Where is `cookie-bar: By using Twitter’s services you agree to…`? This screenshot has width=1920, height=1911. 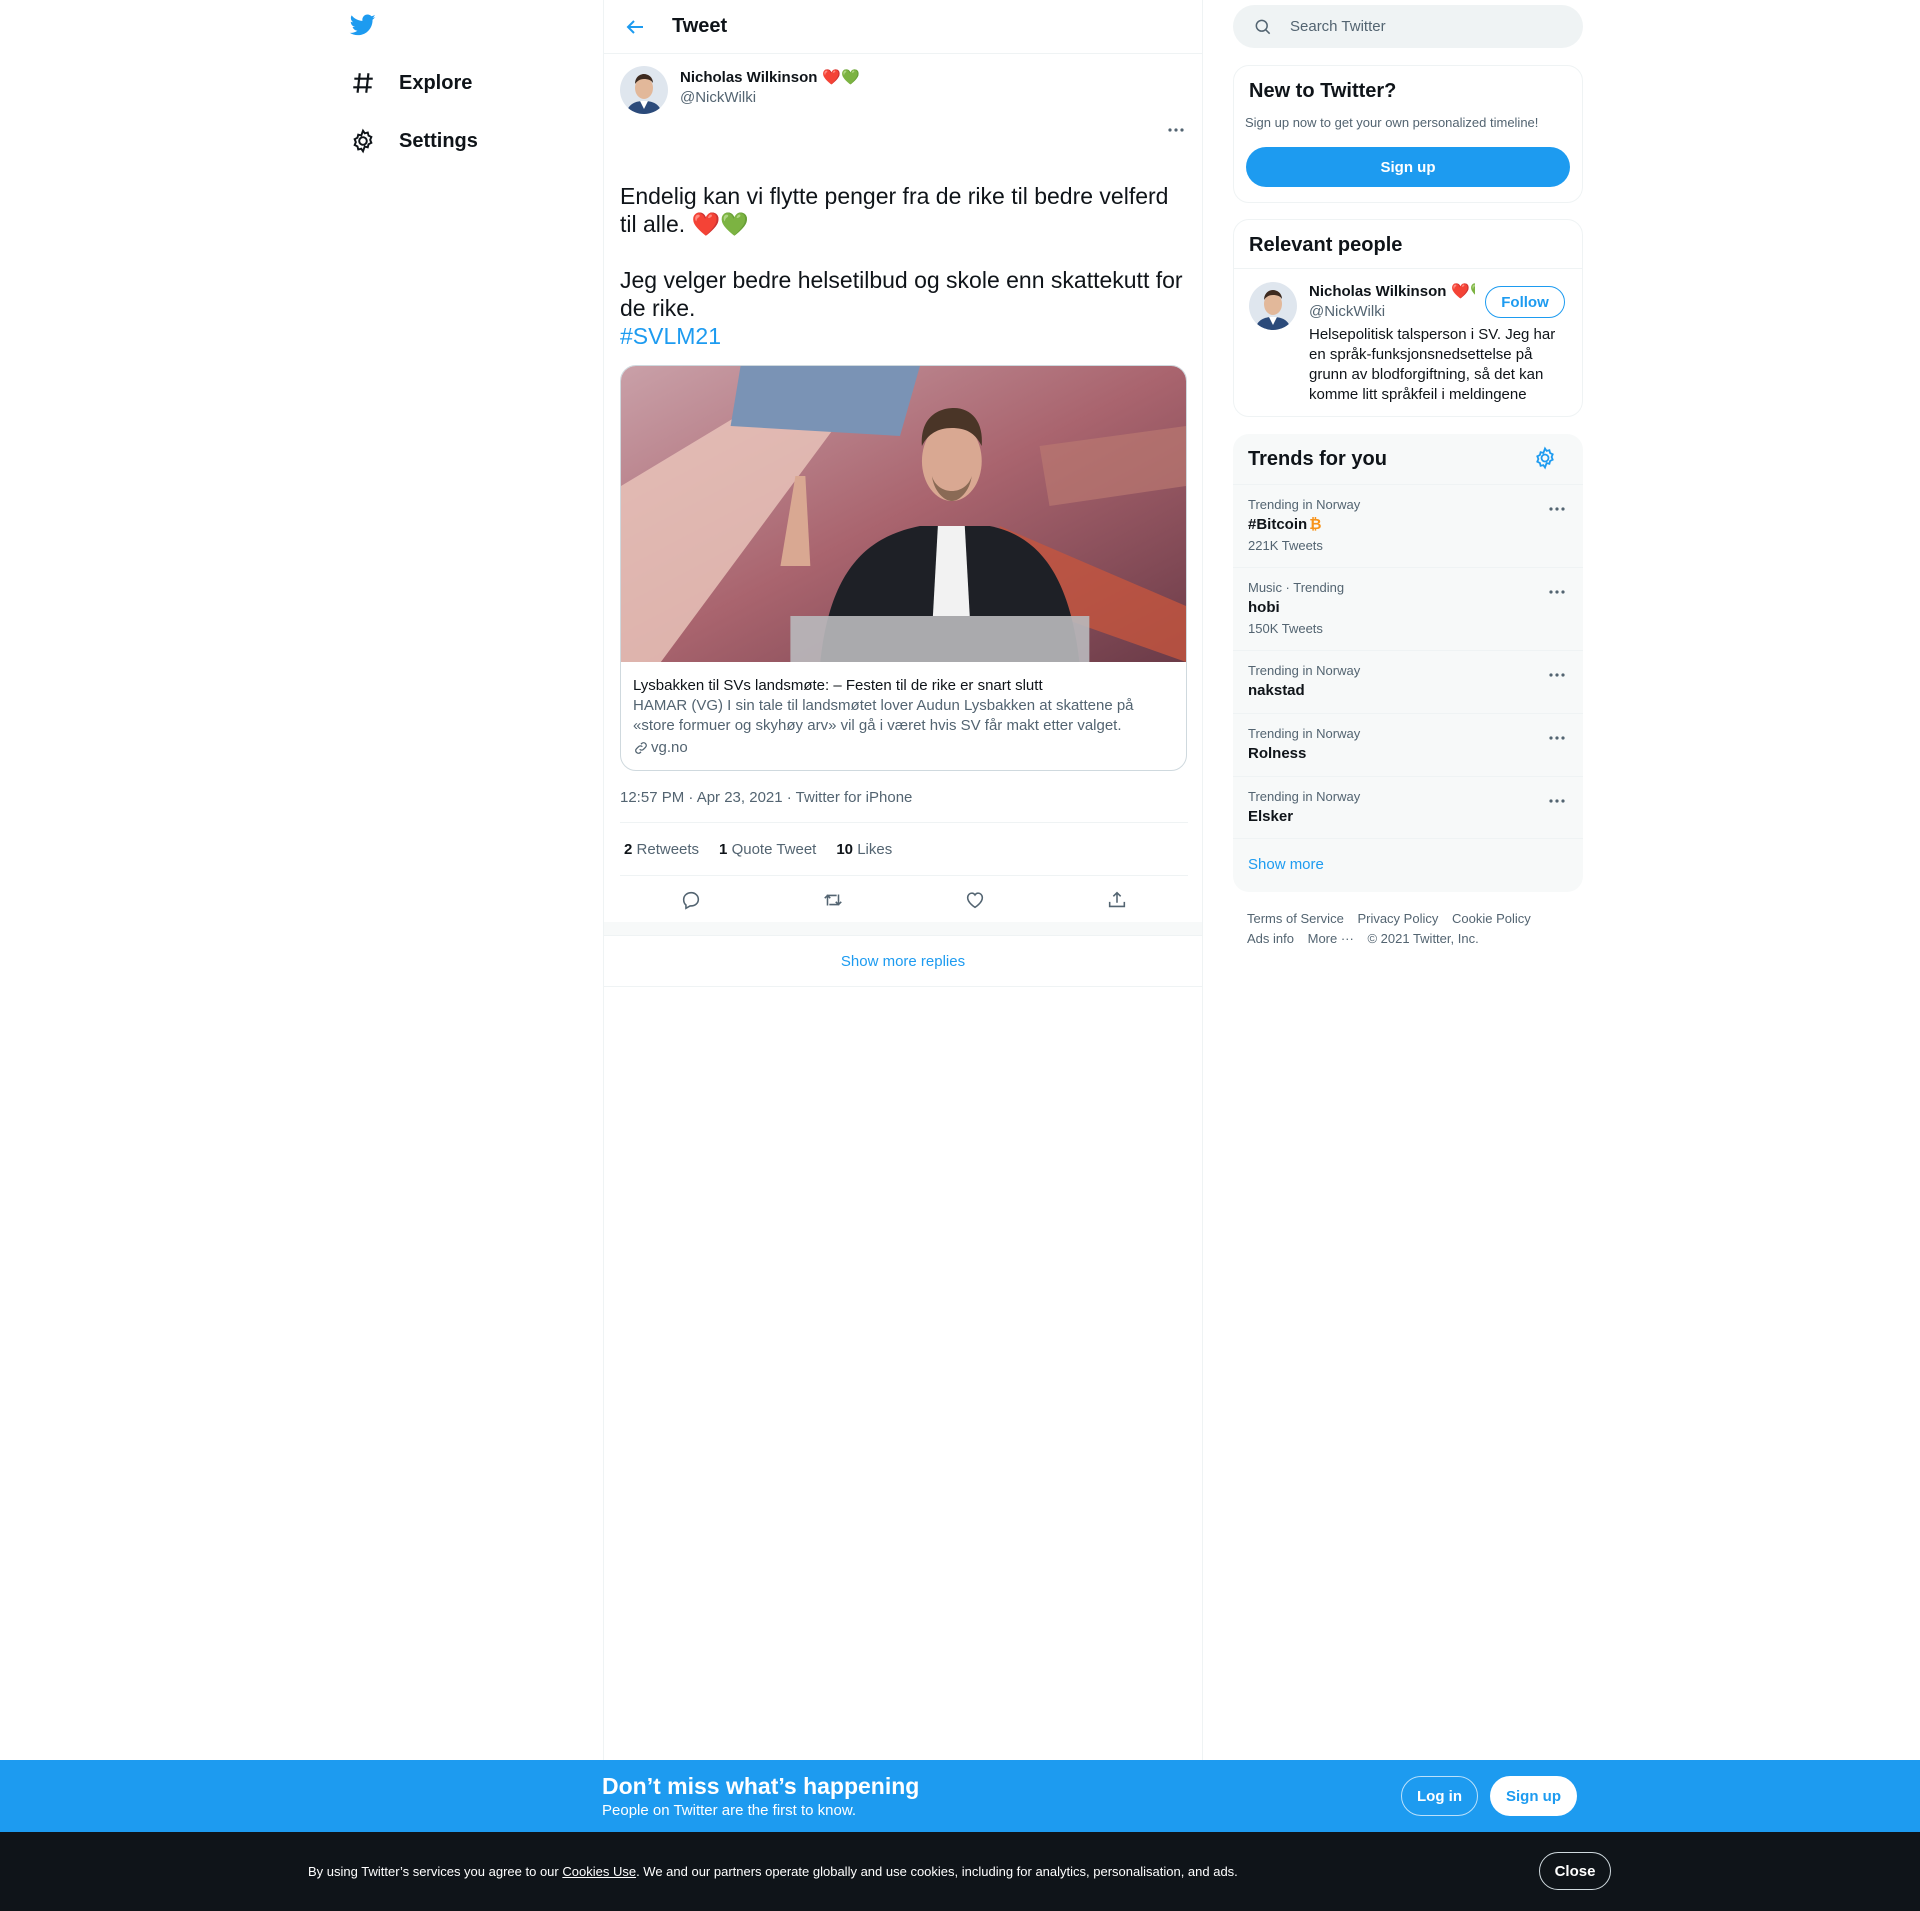
cookie-bar: By using Twitter’s services you agree to… is located at coordinates (960, 1871).